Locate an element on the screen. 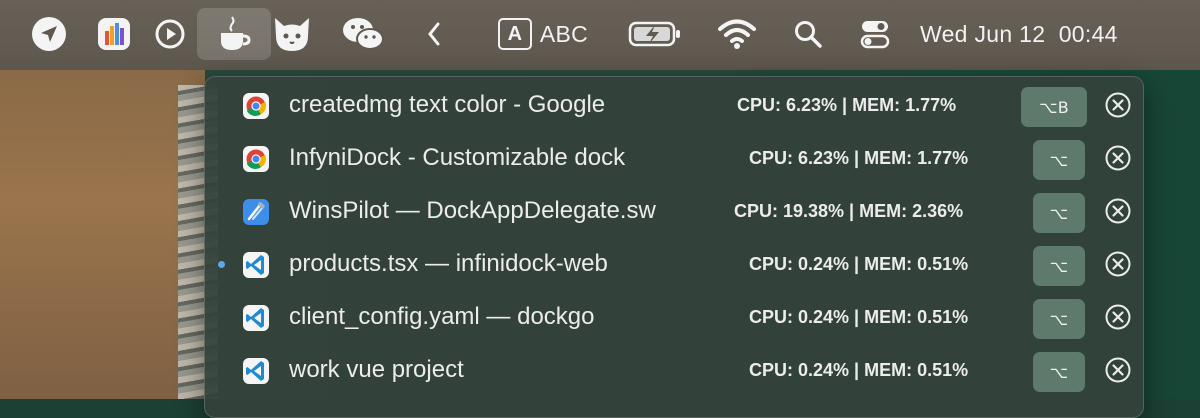 The width and height of the screenshot is (1200, 418). wechat-icon is located at coordinates (363, 34).